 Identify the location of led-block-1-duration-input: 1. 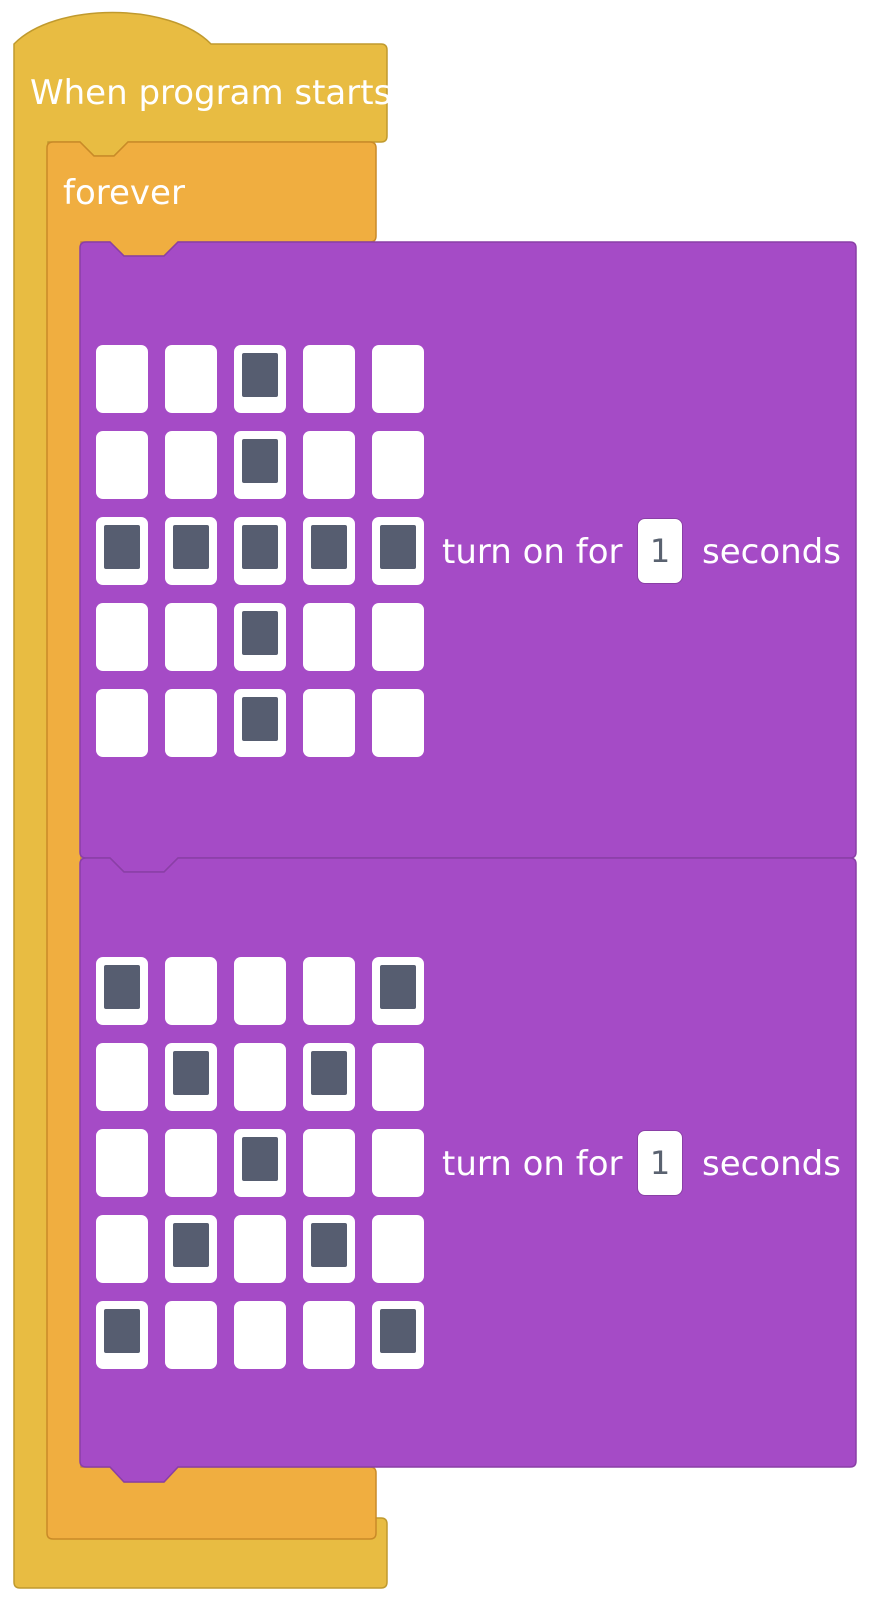
(660, 551).